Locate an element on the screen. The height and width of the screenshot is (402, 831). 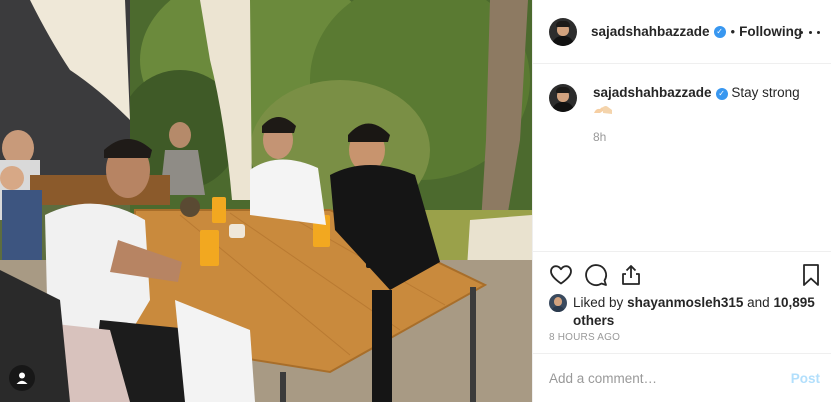
action-icons-row is located at coordinates (685, 276).